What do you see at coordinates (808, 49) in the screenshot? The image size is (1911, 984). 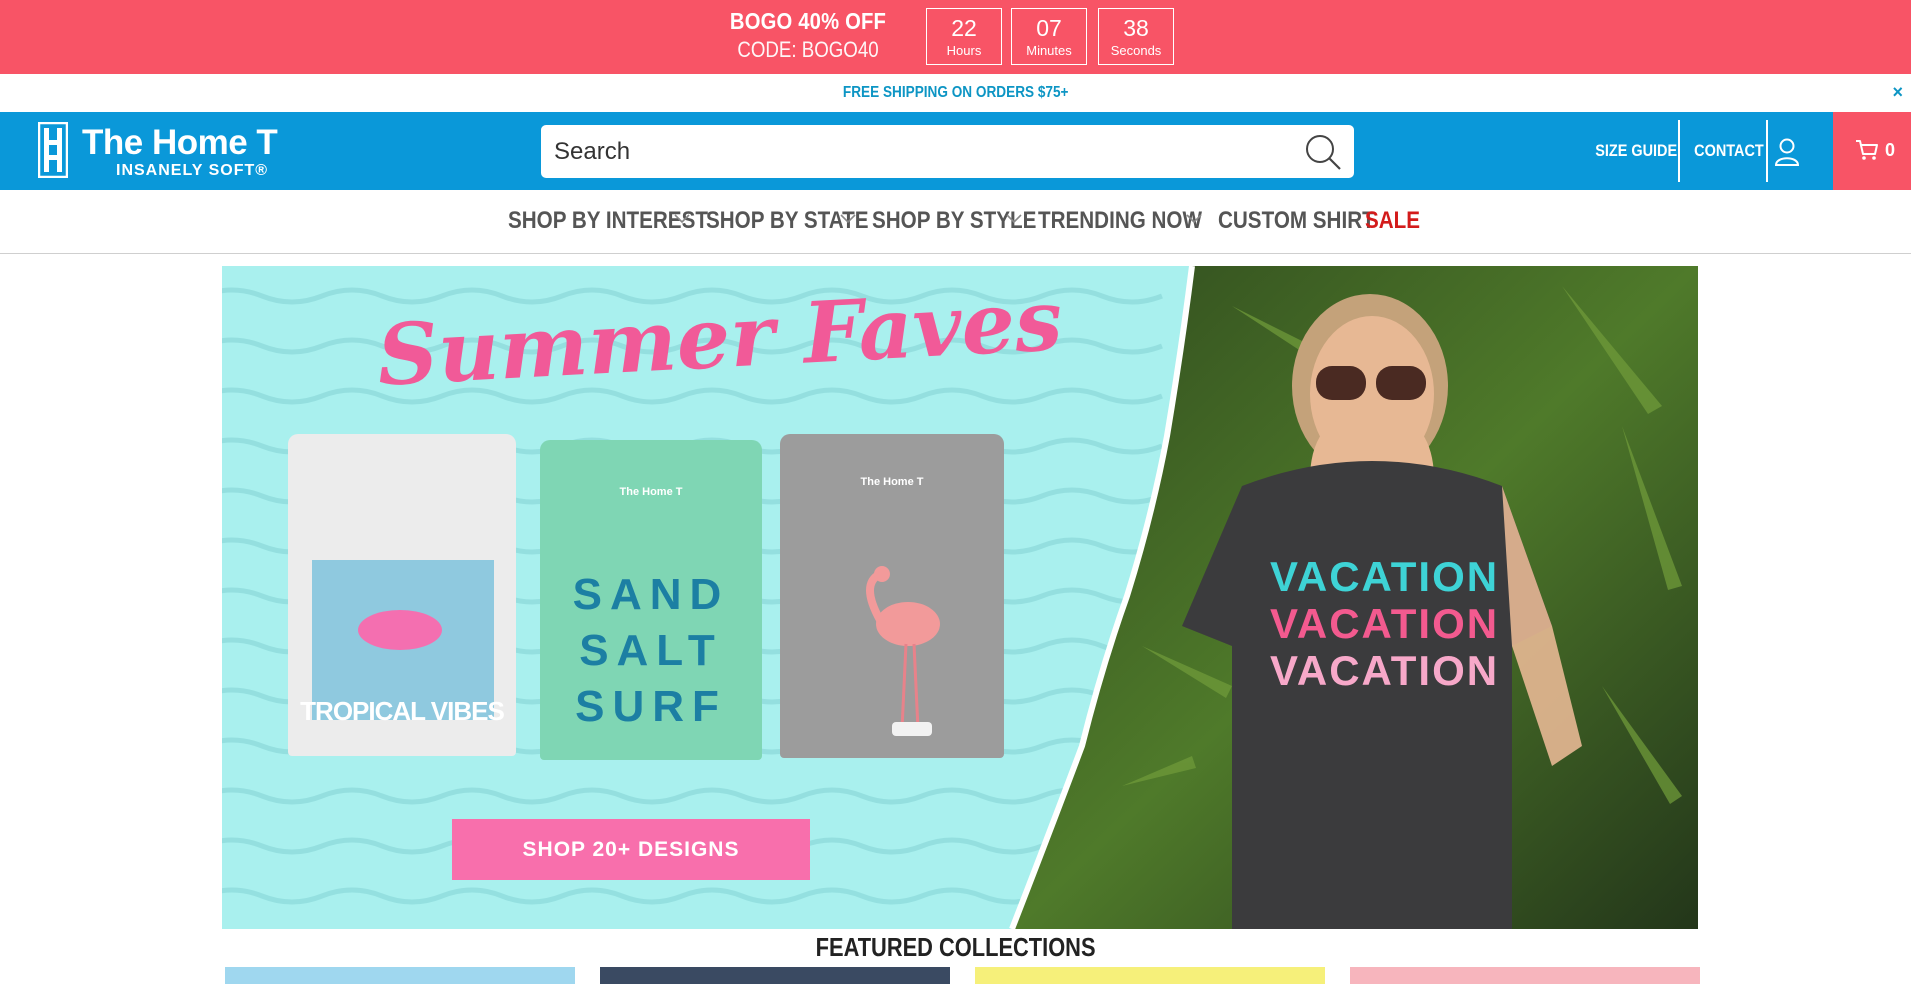 I see `promo-code: CODE: BOGO40` at bounding box center [808, 49].